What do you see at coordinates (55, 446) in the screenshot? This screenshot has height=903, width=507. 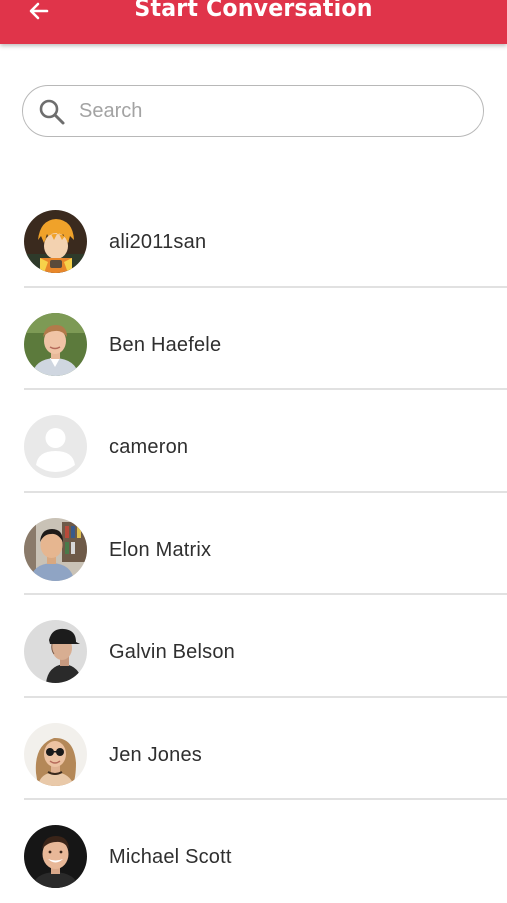 I see `default-person-avatar-icon` at bounding box center [55, 446].